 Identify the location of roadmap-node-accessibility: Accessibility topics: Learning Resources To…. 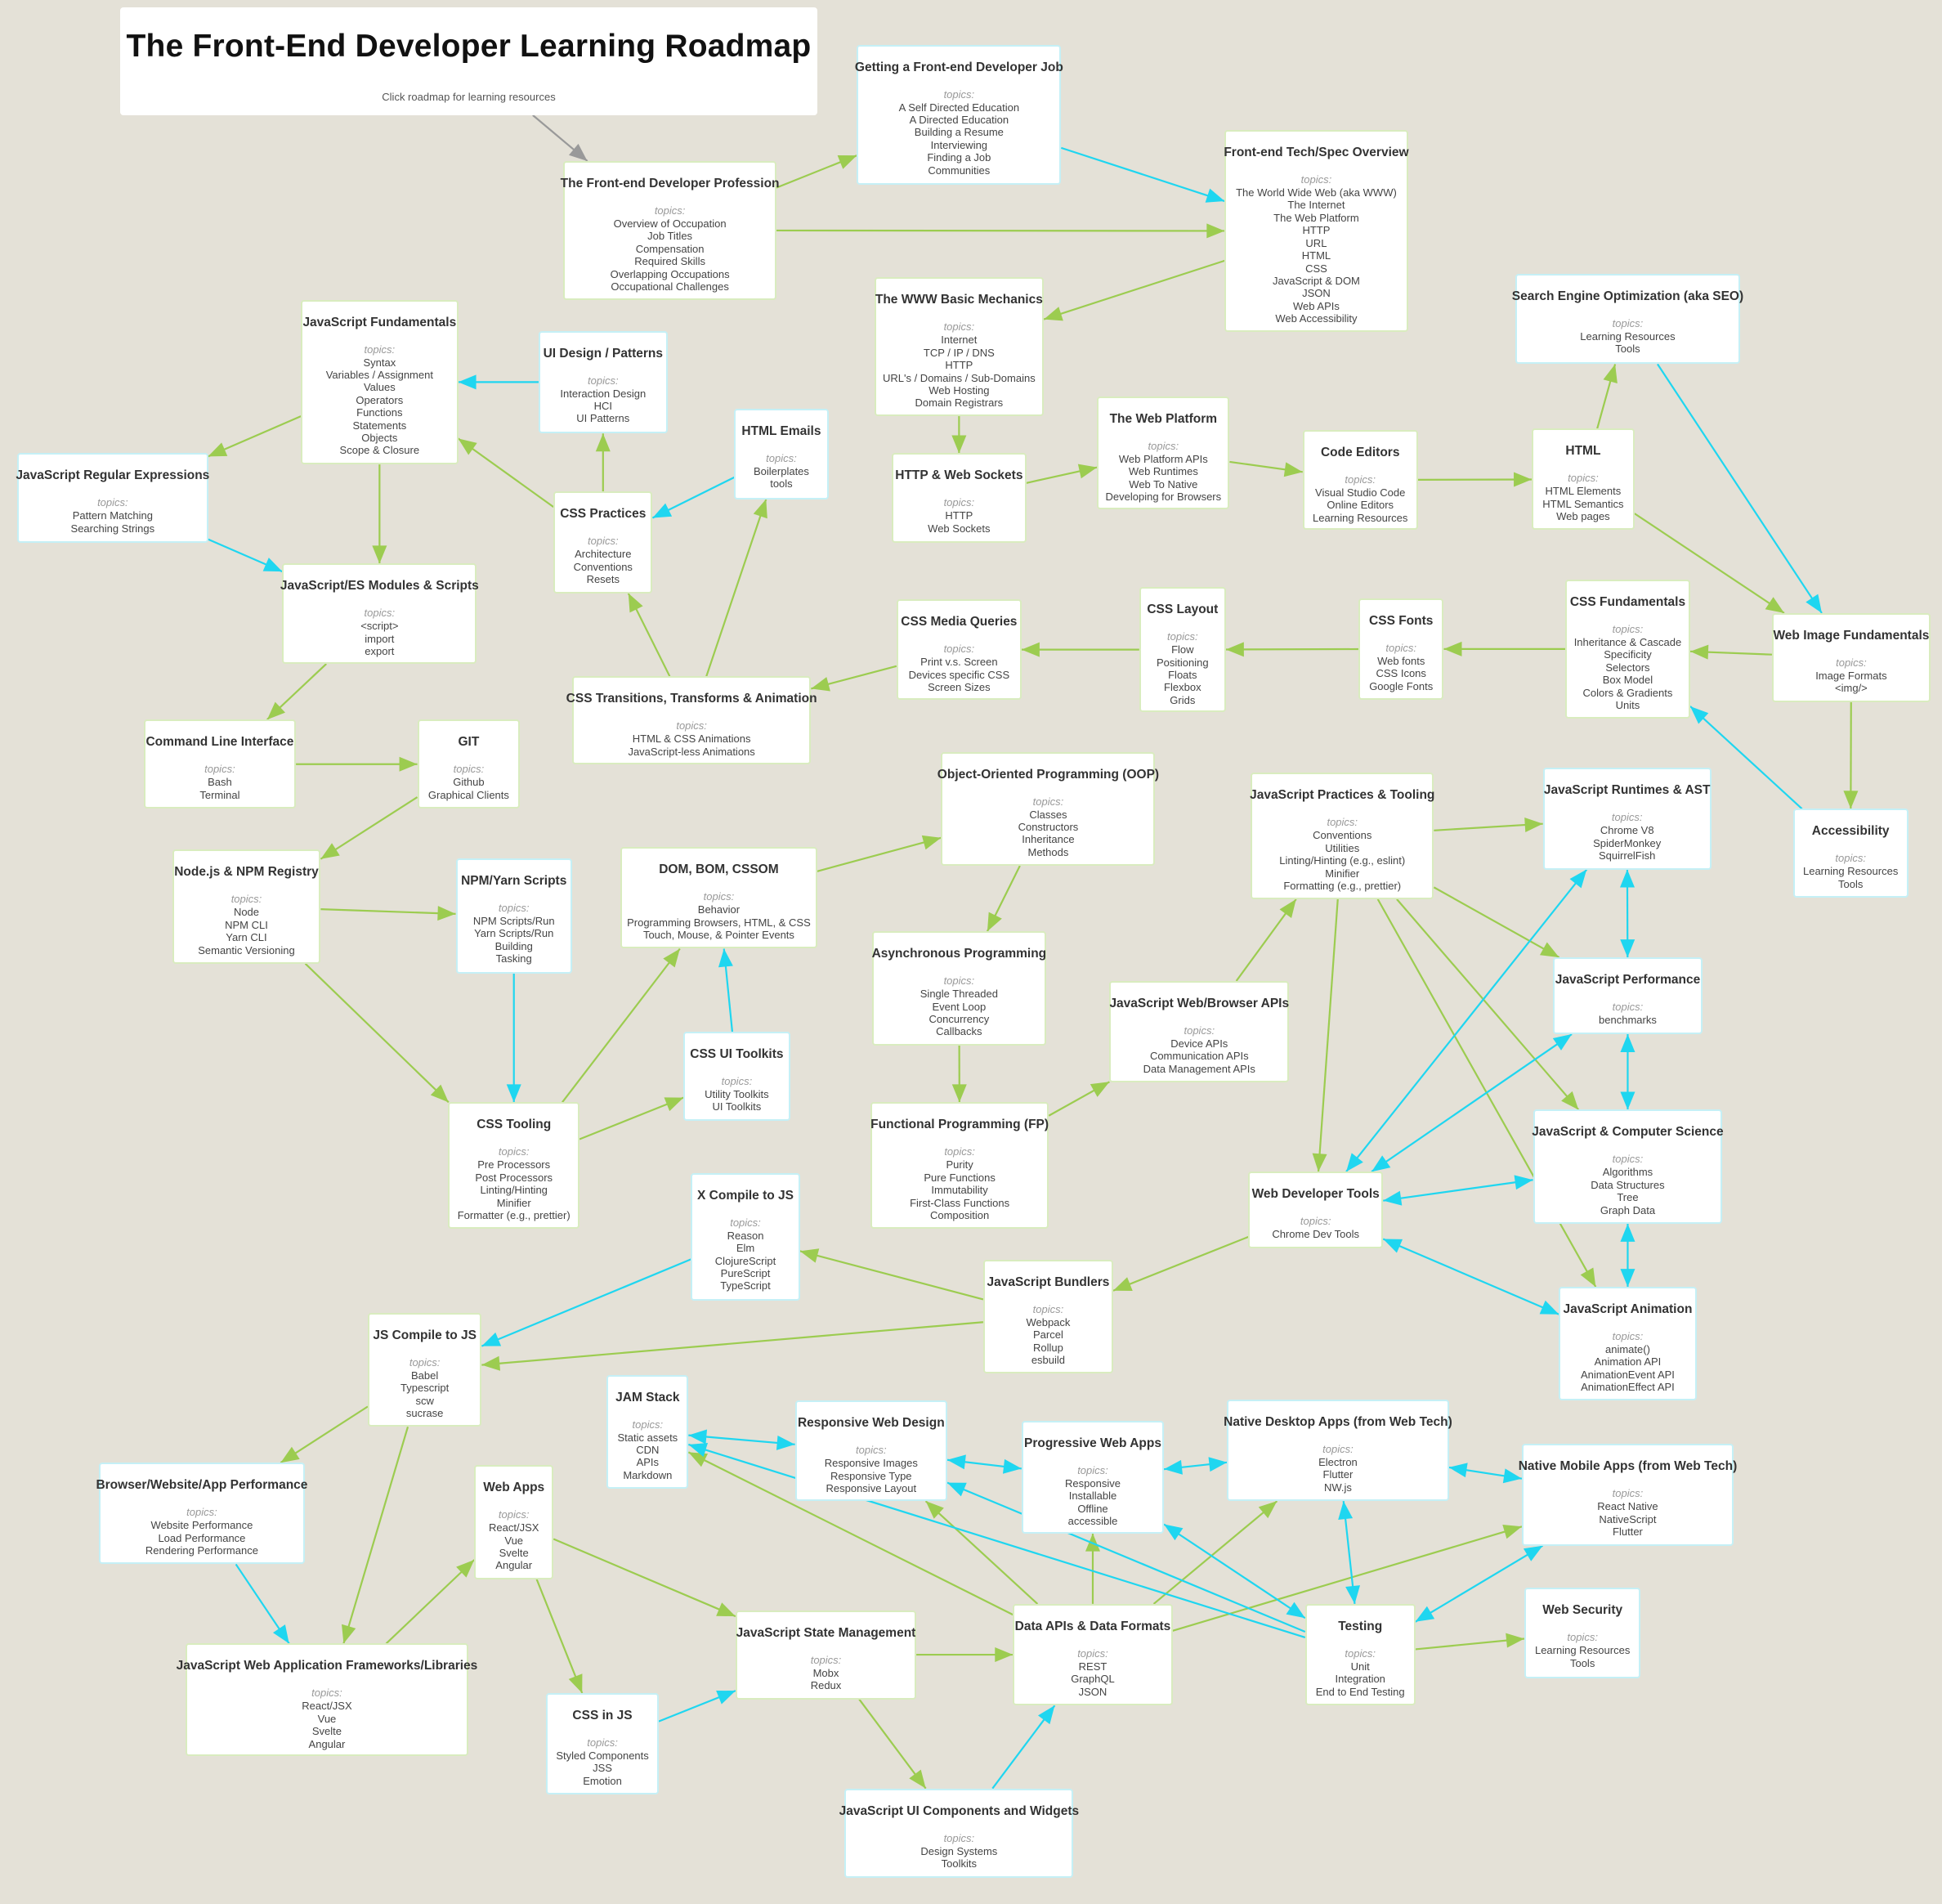
(1850, 853).